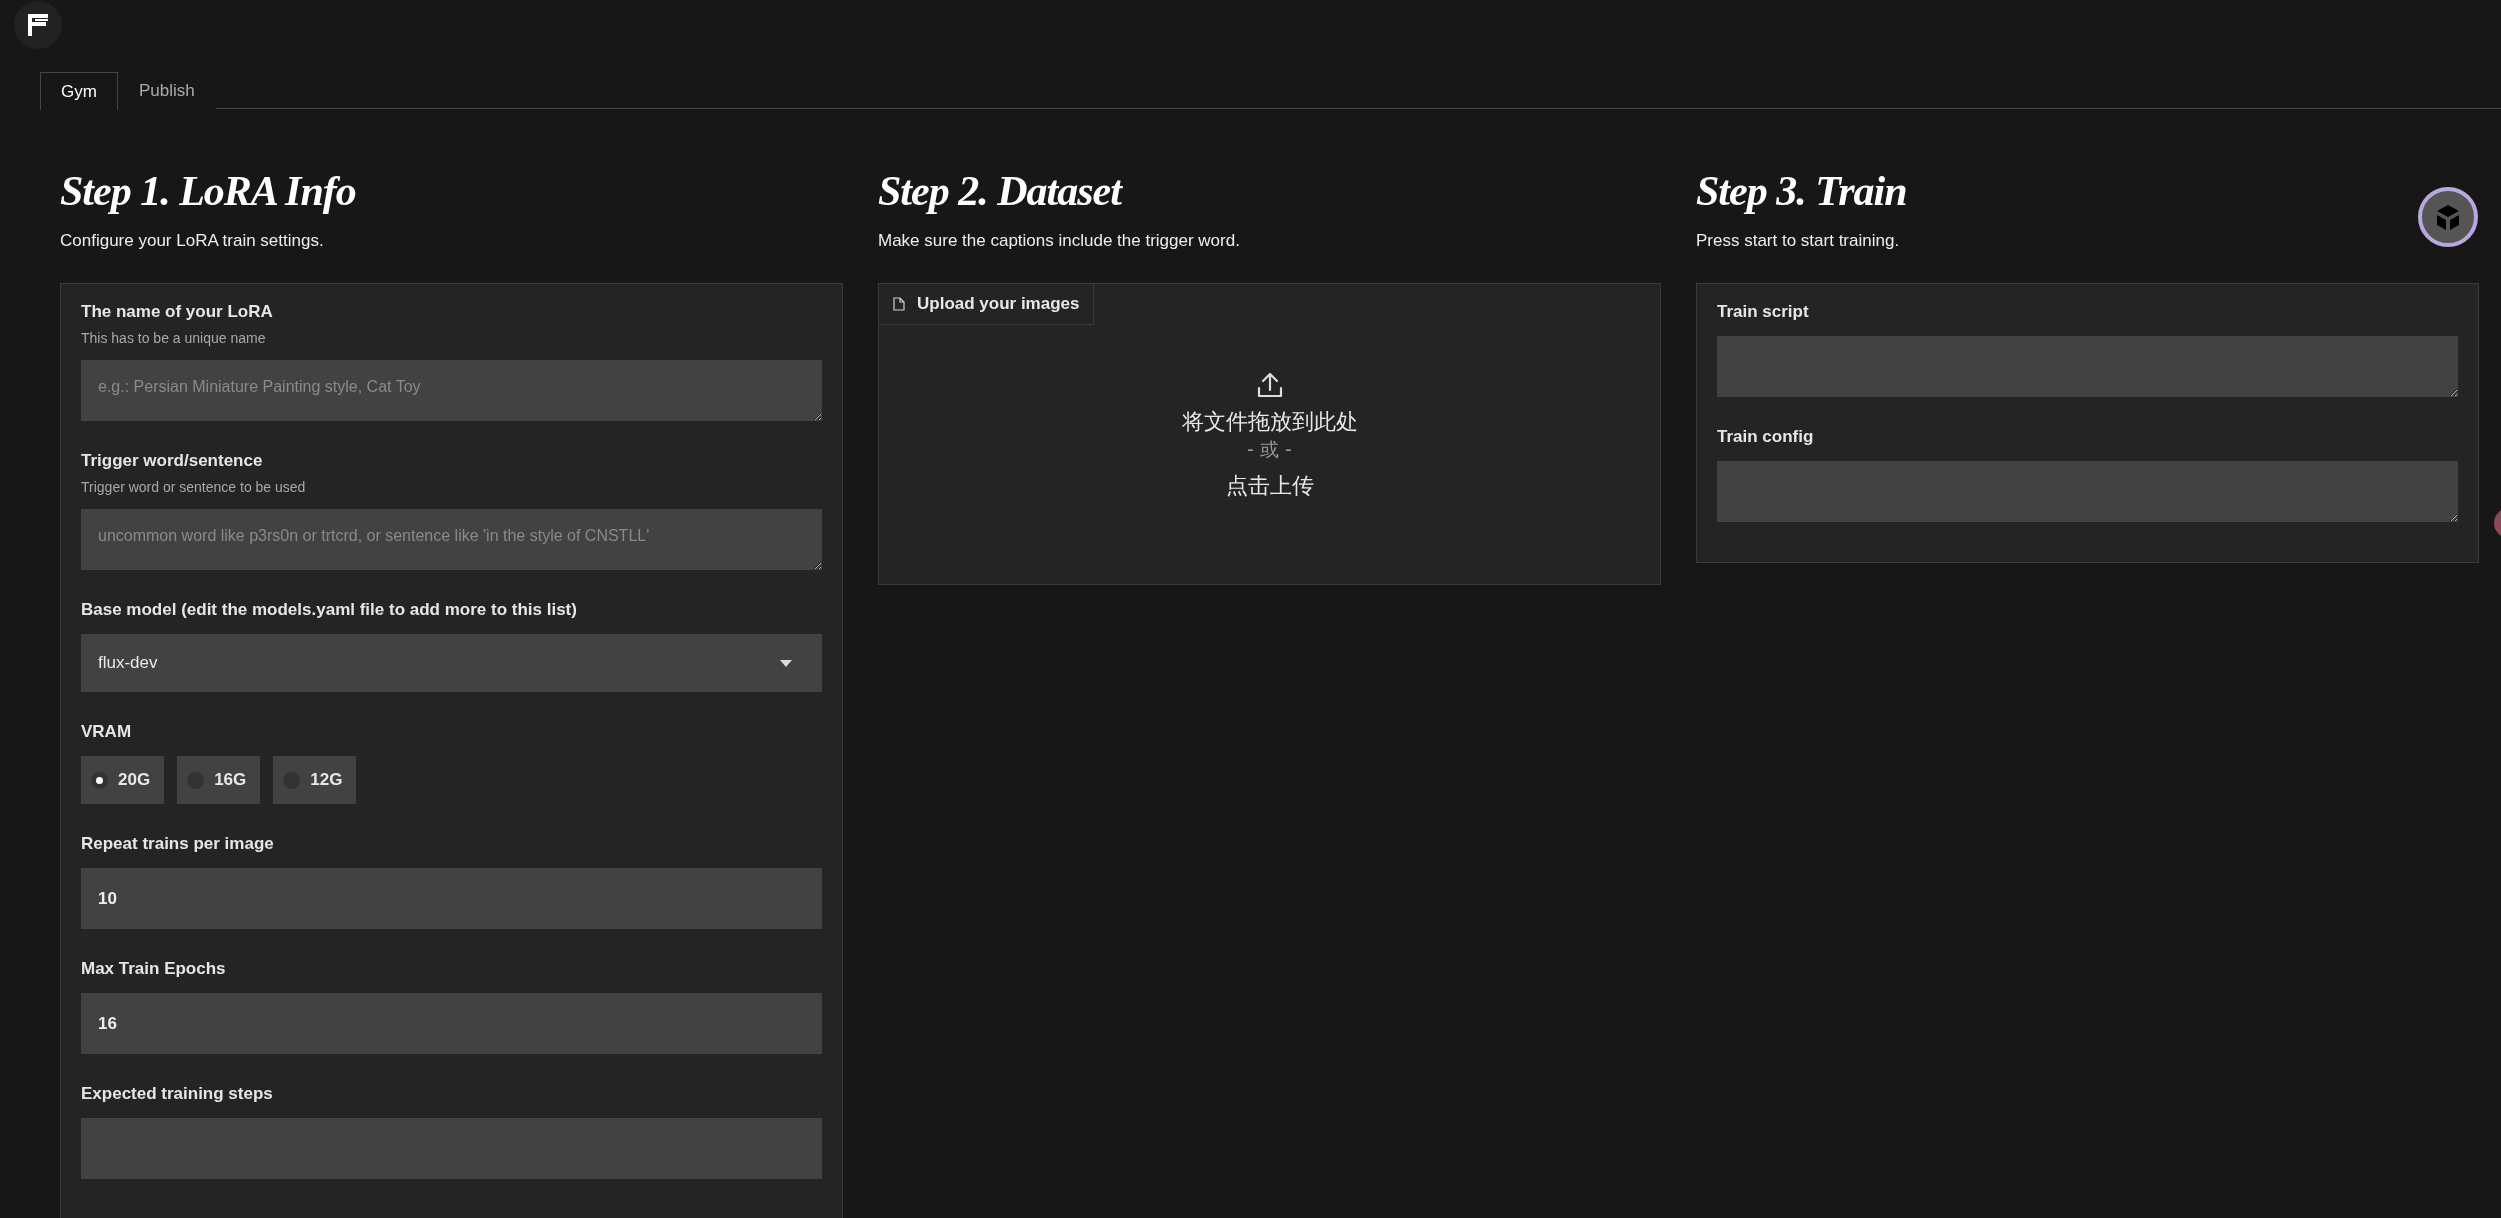  I want to click on field-label: Train config, so click(1766, 437).